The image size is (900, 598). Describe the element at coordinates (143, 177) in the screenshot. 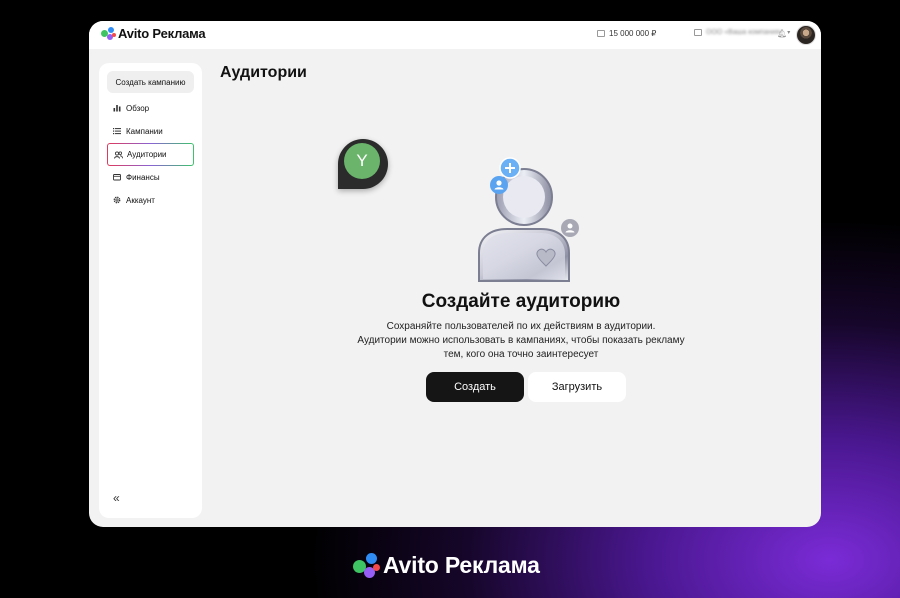

I see `sidebar-item-label: Финансы` at that location.